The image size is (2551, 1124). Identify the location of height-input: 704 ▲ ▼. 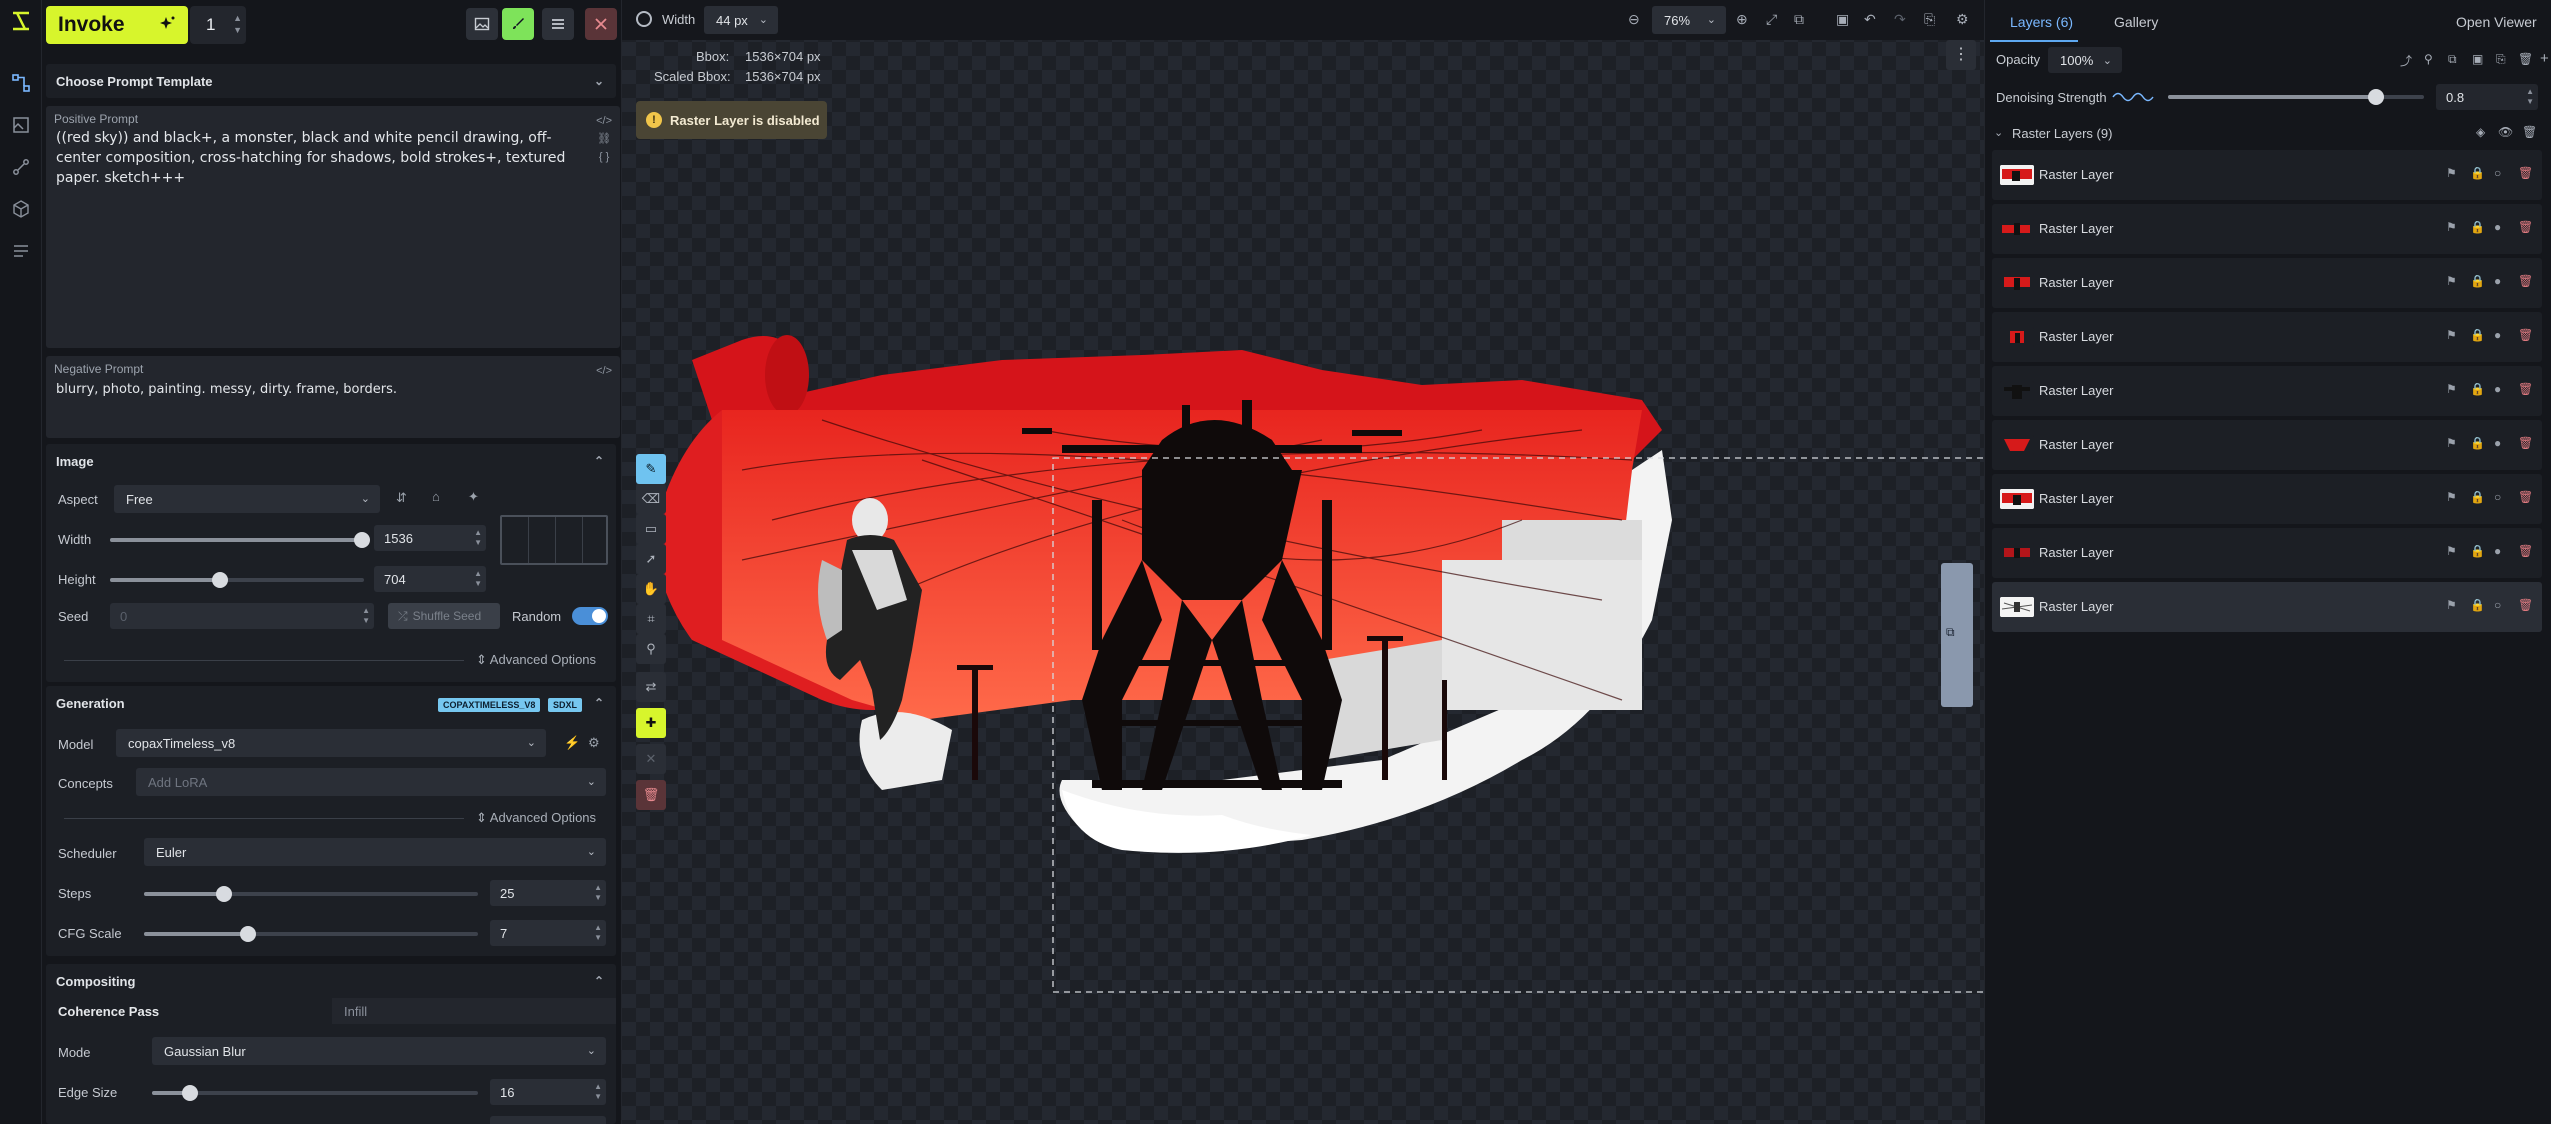
(430, 579).